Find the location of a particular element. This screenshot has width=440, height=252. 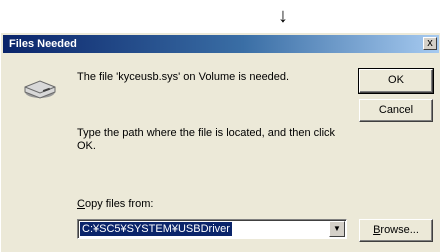

dialog-title: Files Needed is located at coordinates (43, 44).